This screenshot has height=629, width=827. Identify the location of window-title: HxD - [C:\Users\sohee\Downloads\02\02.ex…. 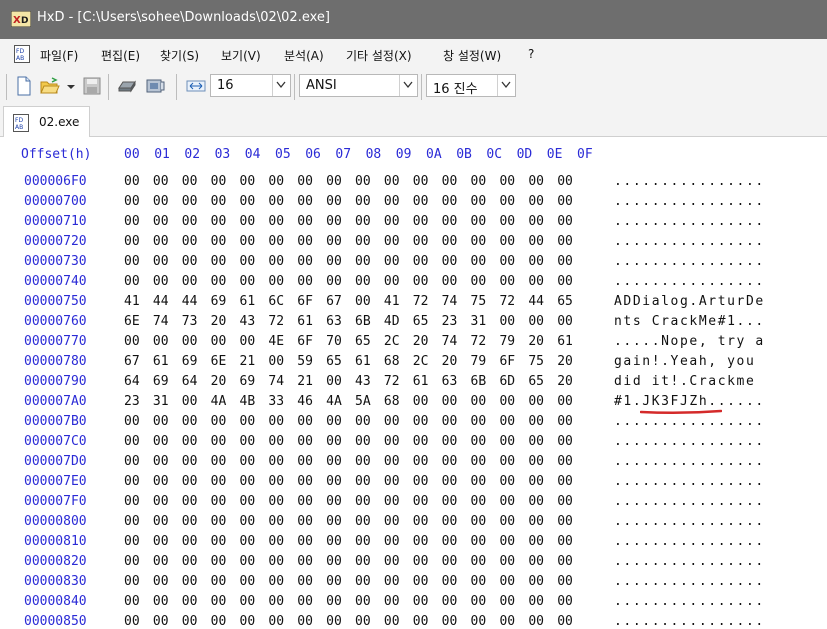
(183, 17).